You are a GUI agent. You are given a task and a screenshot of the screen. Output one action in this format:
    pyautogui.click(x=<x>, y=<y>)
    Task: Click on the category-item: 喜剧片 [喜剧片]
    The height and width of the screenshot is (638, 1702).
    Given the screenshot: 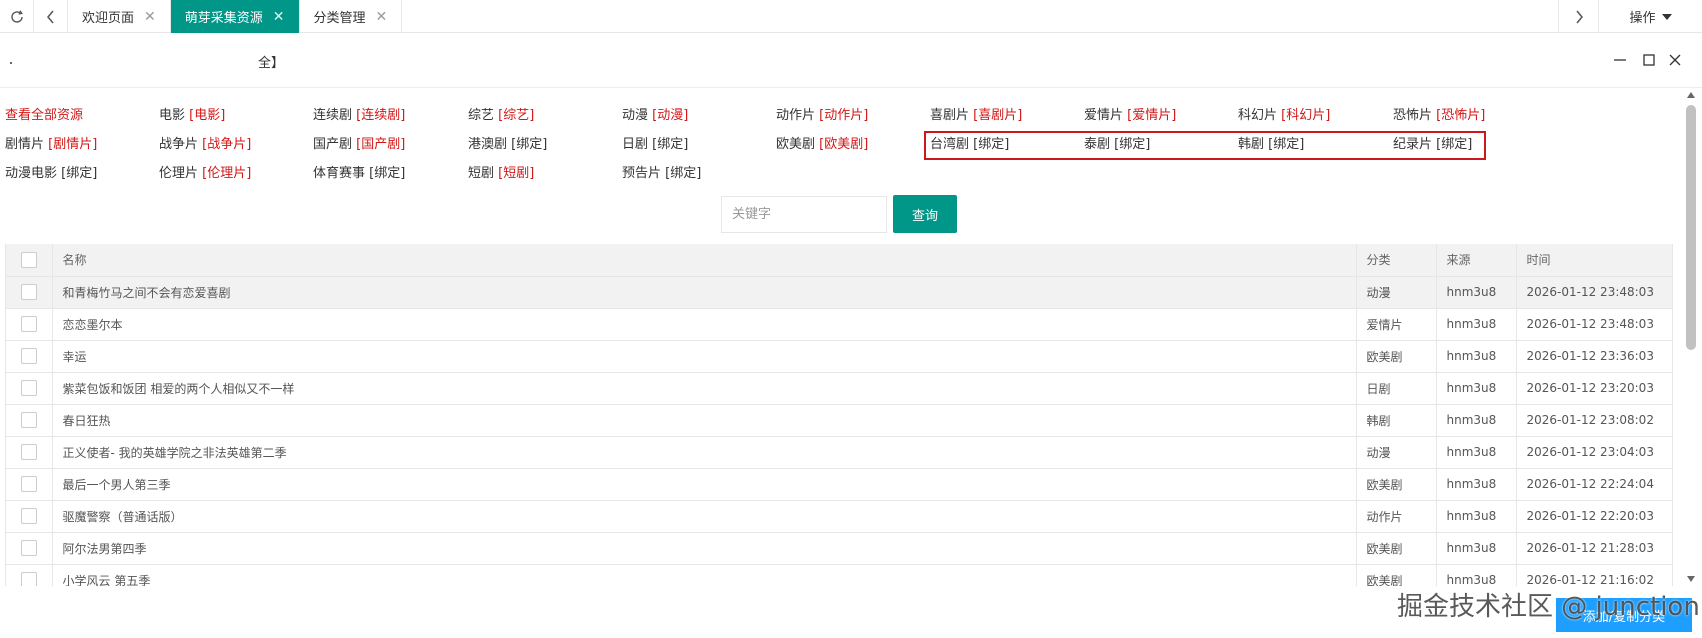 What is the action you would take?
    pyautogui.click(x=976, y=113)
    